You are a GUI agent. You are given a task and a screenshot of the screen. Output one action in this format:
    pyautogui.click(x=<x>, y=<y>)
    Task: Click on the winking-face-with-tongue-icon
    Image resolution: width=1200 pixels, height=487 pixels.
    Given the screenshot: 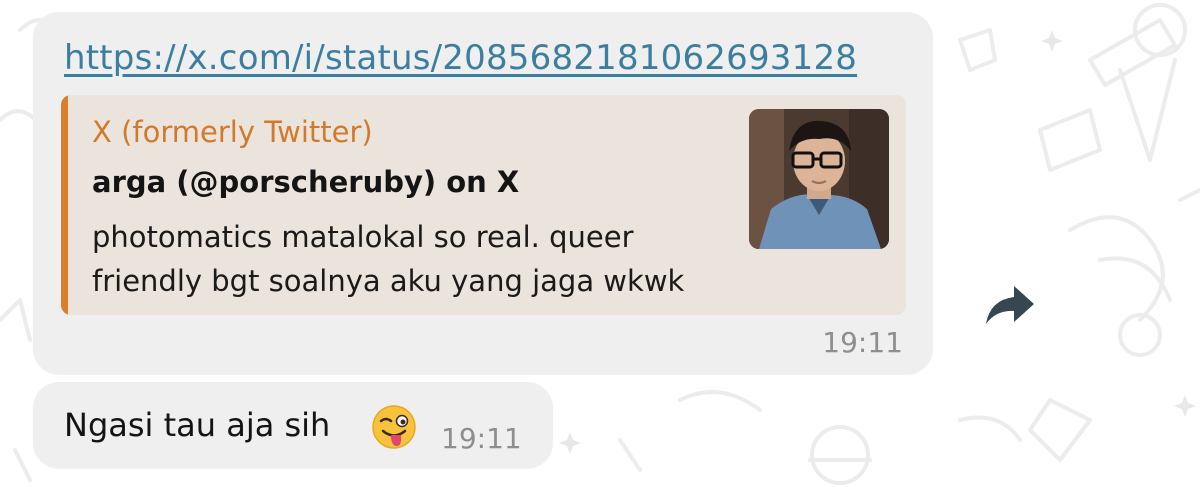 What is the action you would take?
    pyautogui.click(x=394, y=427)
    